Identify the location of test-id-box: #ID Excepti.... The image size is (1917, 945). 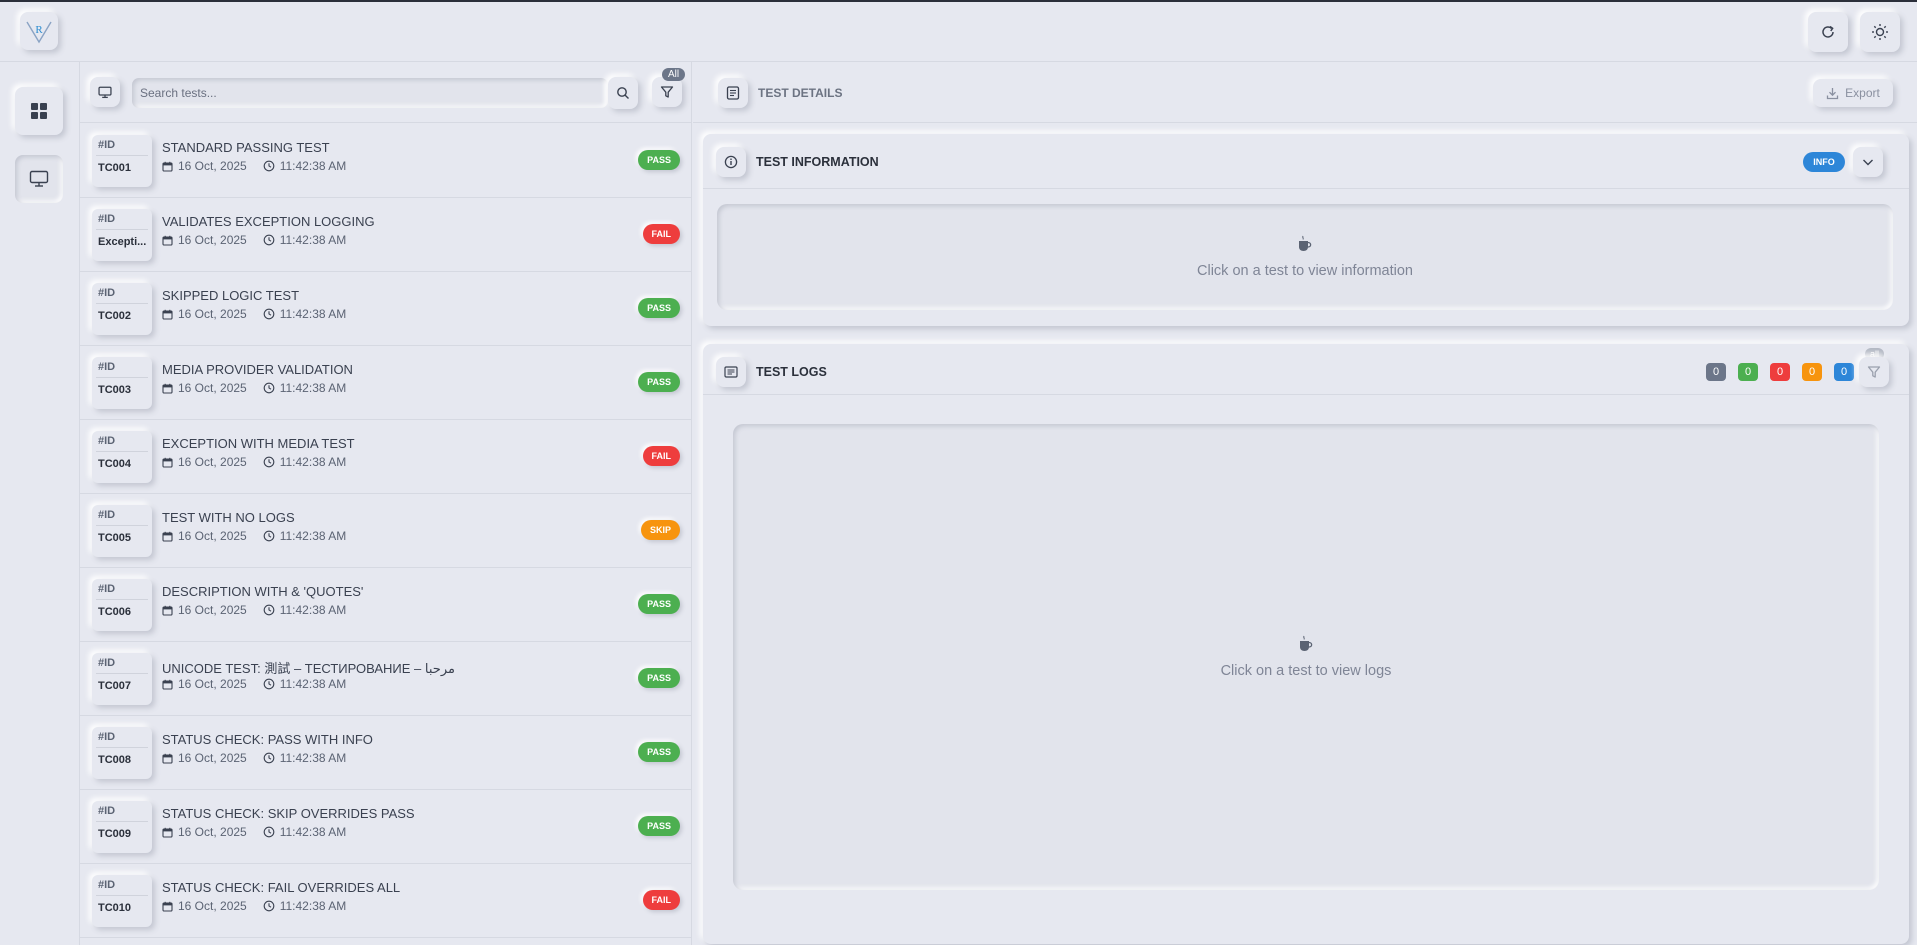
(122, 235).